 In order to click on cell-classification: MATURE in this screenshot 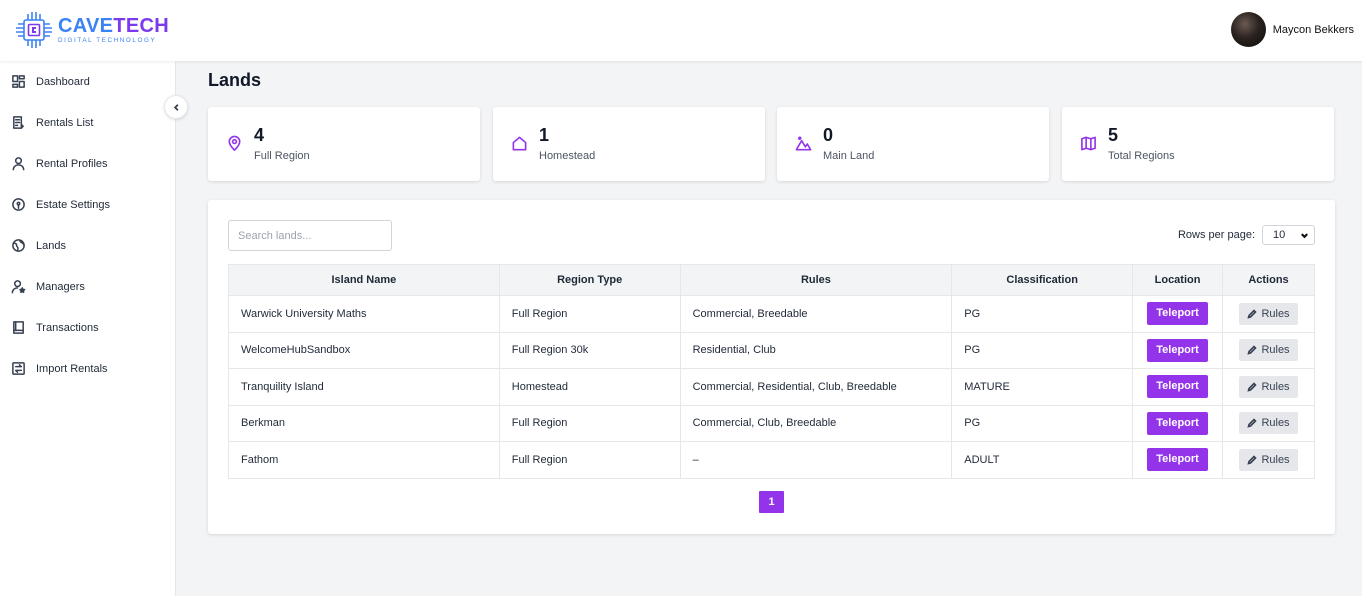, I will do `click(1042, 387)`.